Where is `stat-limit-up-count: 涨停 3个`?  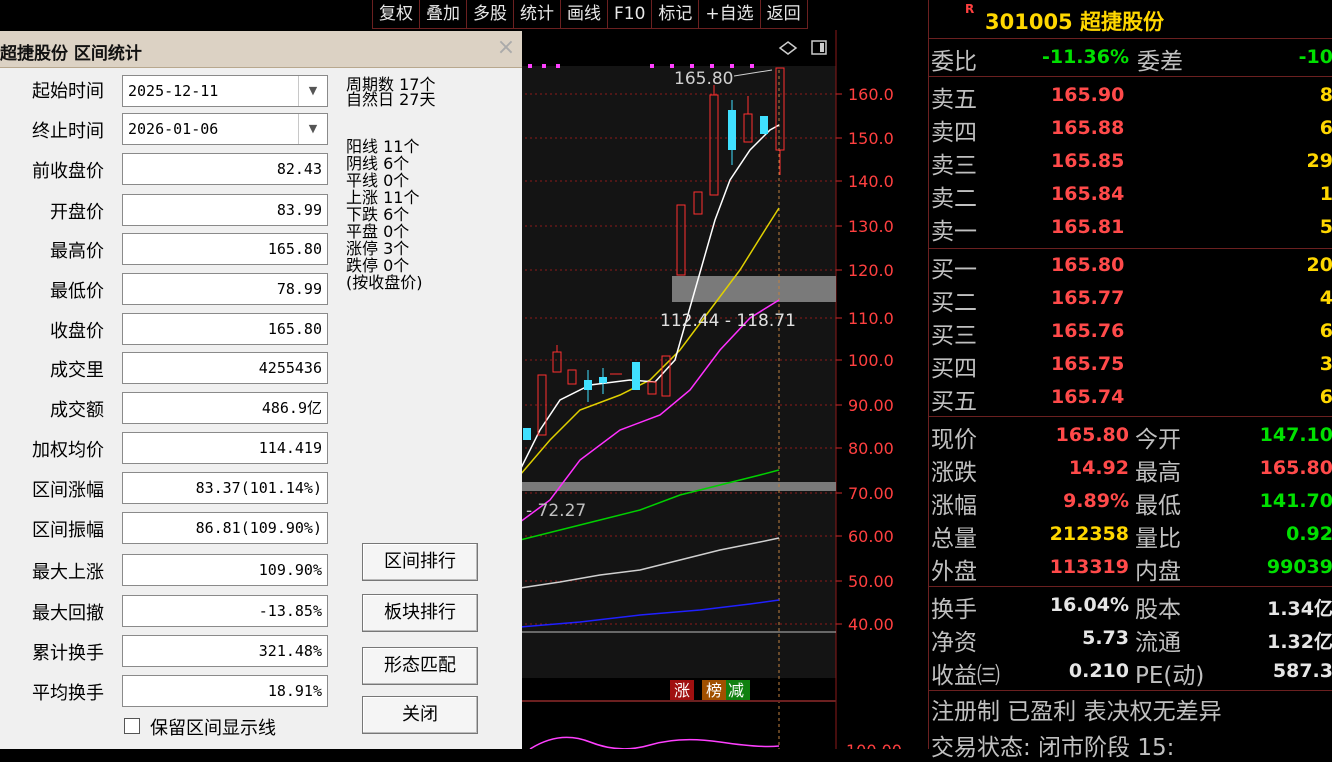 stat-limit-up-count: 涨停 3个 is located at coordinates (378, 248).